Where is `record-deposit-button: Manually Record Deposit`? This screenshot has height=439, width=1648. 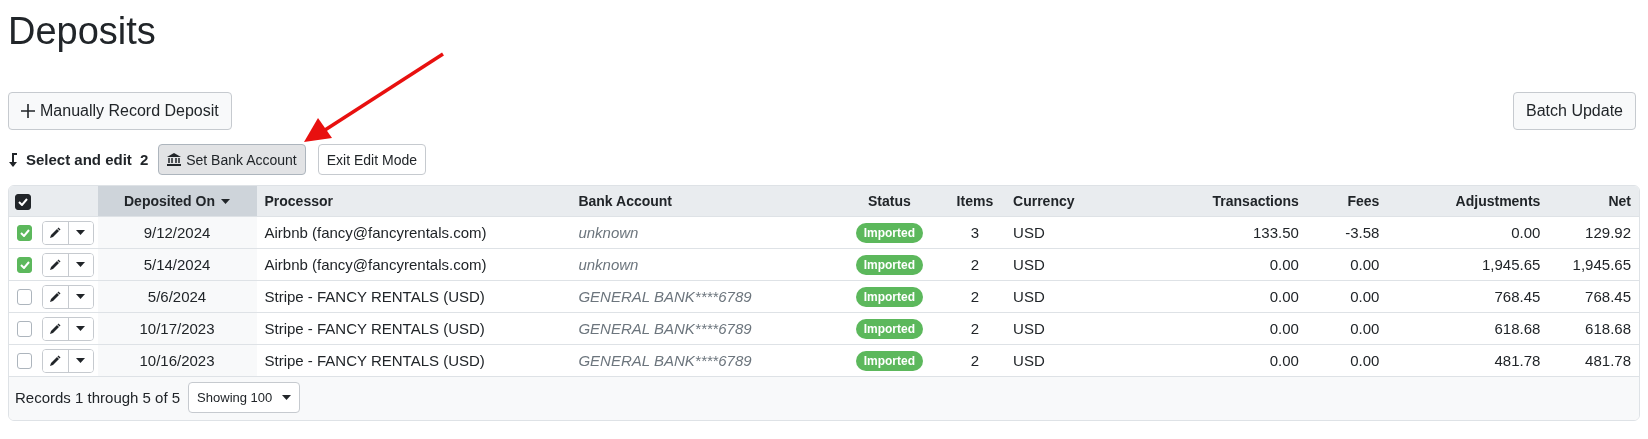
record-deposit-button: Manually Record Deposit is located at coordinates (120, 111).